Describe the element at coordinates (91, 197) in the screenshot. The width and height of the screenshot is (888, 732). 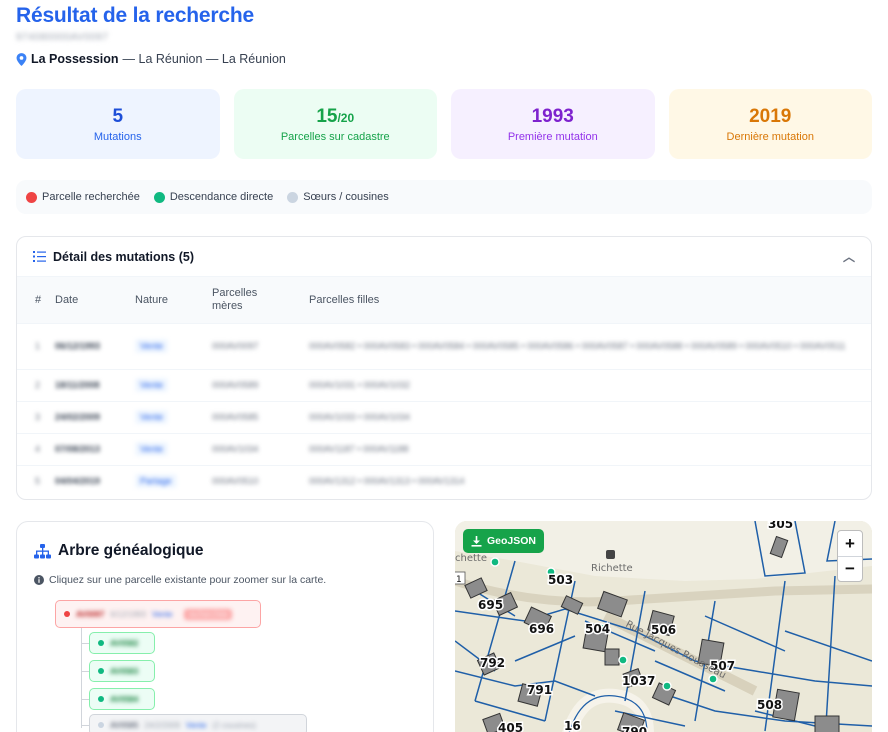
I see `legend-label: Parcelle recherchée` at that location.